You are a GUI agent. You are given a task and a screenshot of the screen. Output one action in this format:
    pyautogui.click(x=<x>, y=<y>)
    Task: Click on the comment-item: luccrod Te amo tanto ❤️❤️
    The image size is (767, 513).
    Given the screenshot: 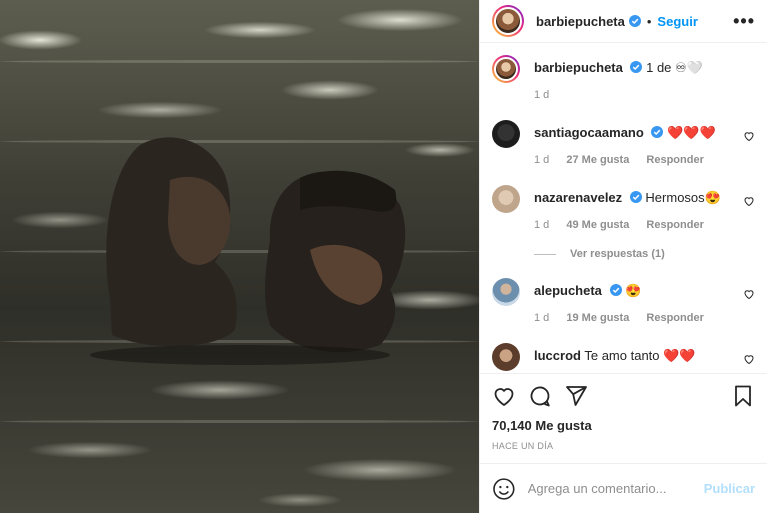 What is the action you would take?
    pyautogui.click(x=623, y=357)
    